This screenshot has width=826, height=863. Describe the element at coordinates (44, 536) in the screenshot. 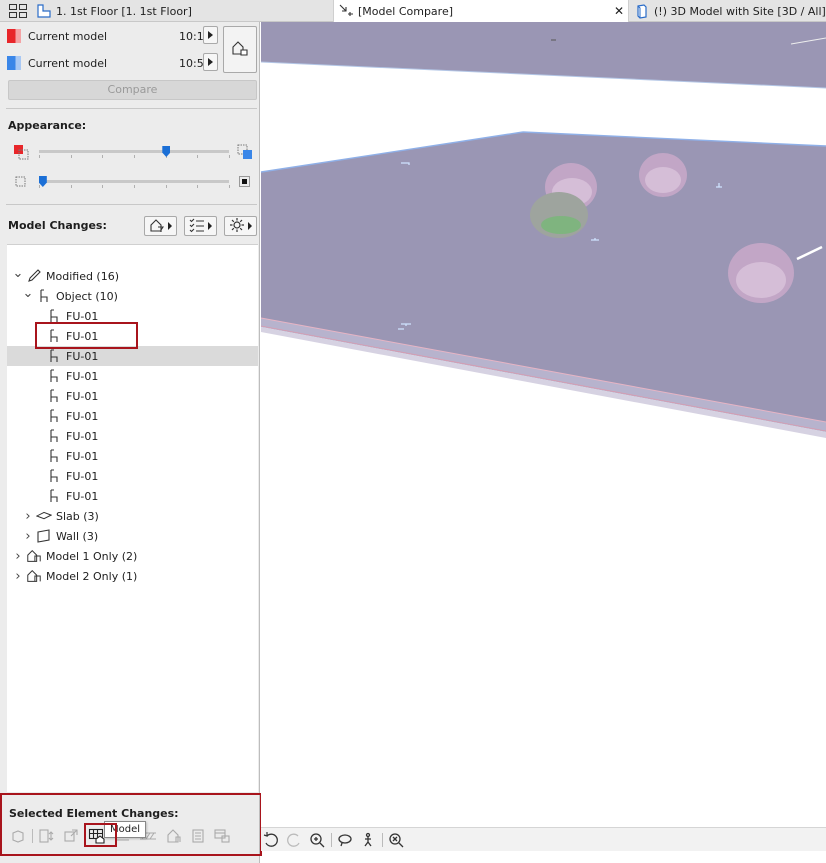

I see `wall-icon` at that location.